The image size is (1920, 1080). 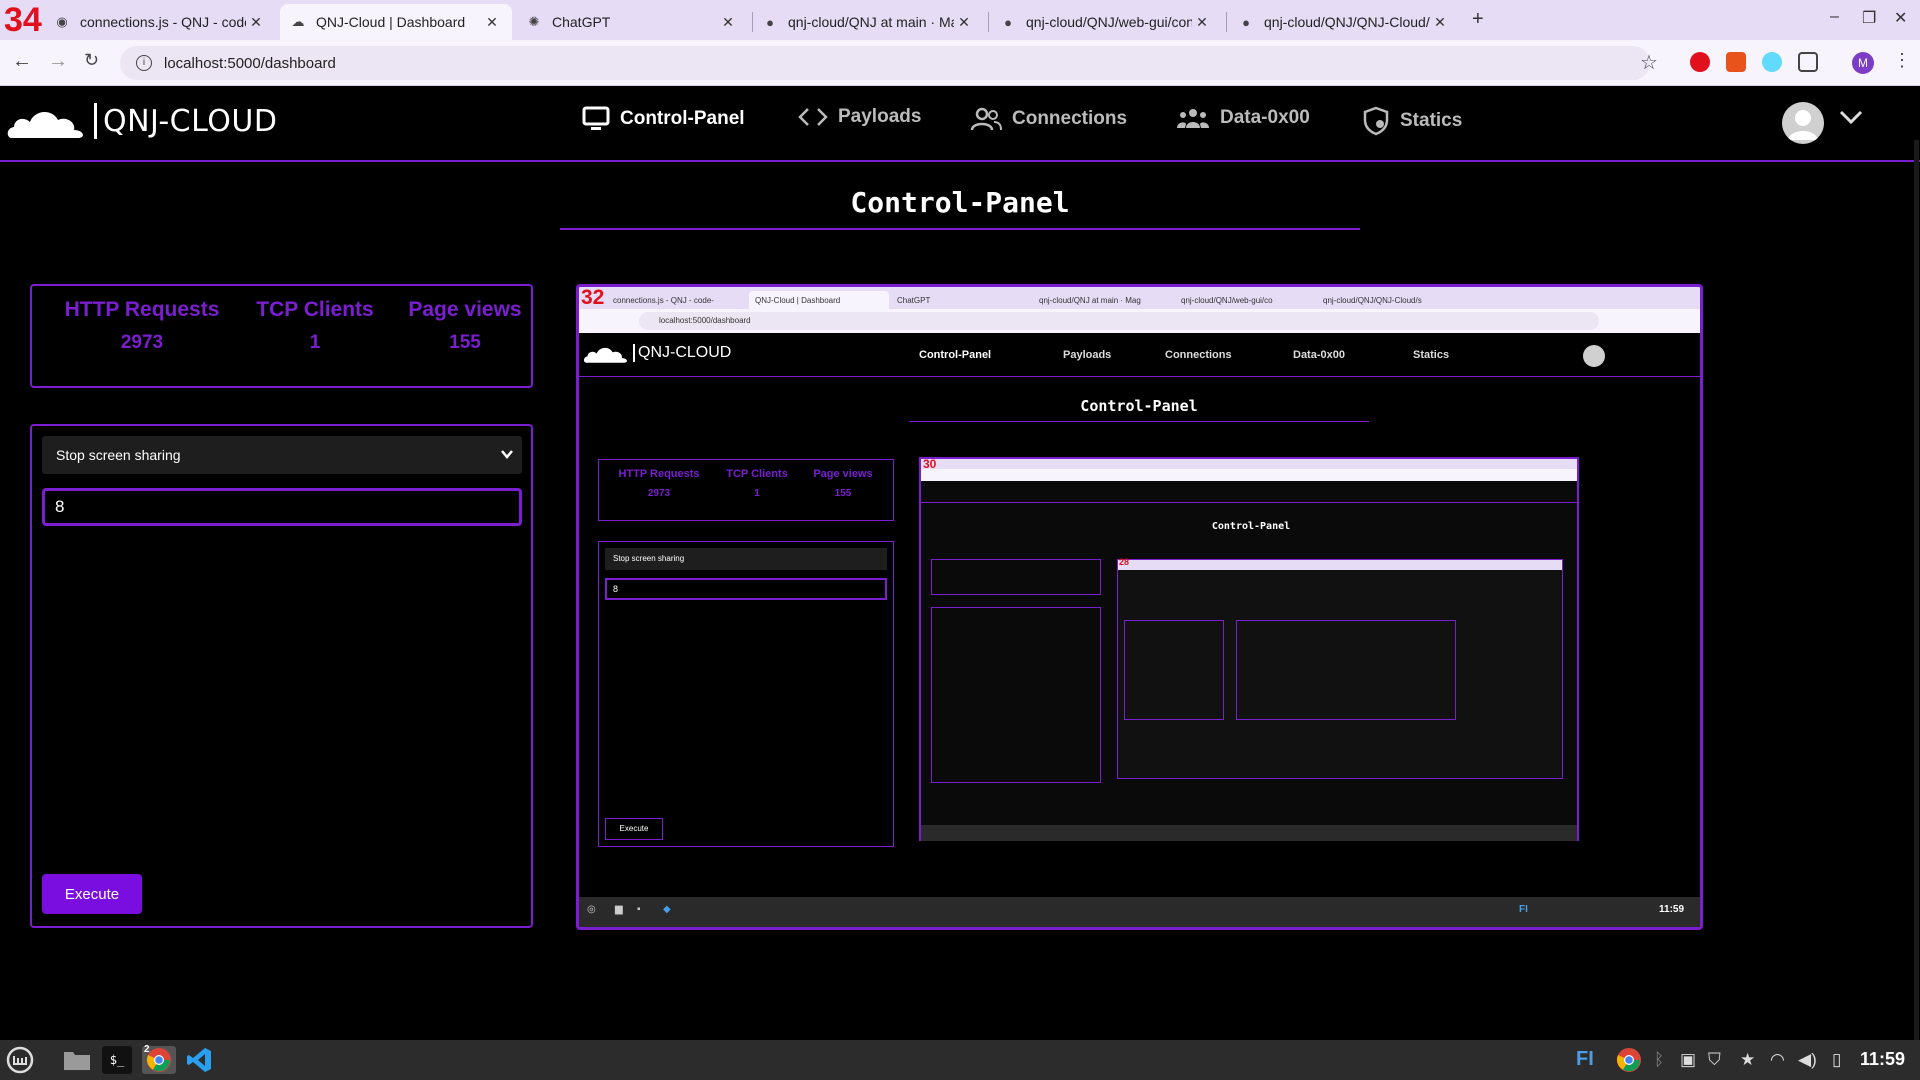 I want to click on shared-stat-label: Page views, so click(x=843, y=474).